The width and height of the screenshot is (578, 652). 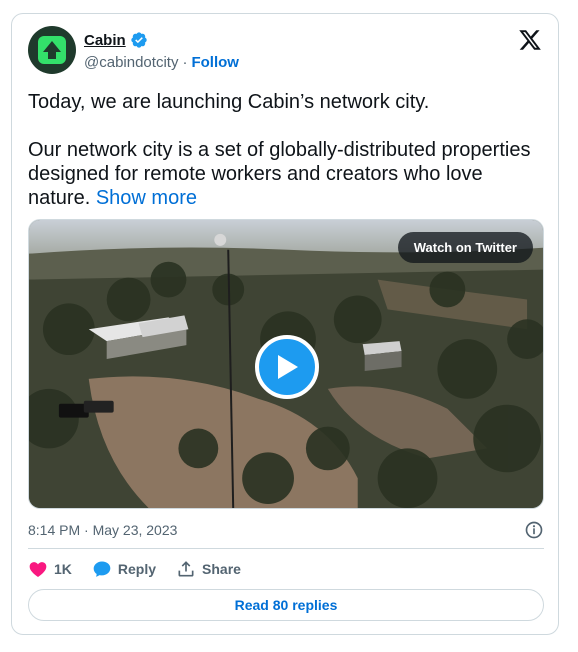 What do you see at coordinates (221, 569) in the screenshot?
I see `share-label: Share` at bounding box center [221, 569].